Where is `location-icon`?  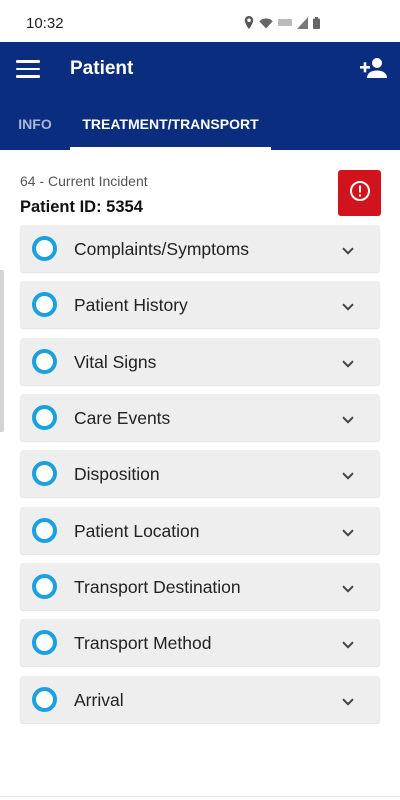
location-icon is located at coordinates (249, 25).